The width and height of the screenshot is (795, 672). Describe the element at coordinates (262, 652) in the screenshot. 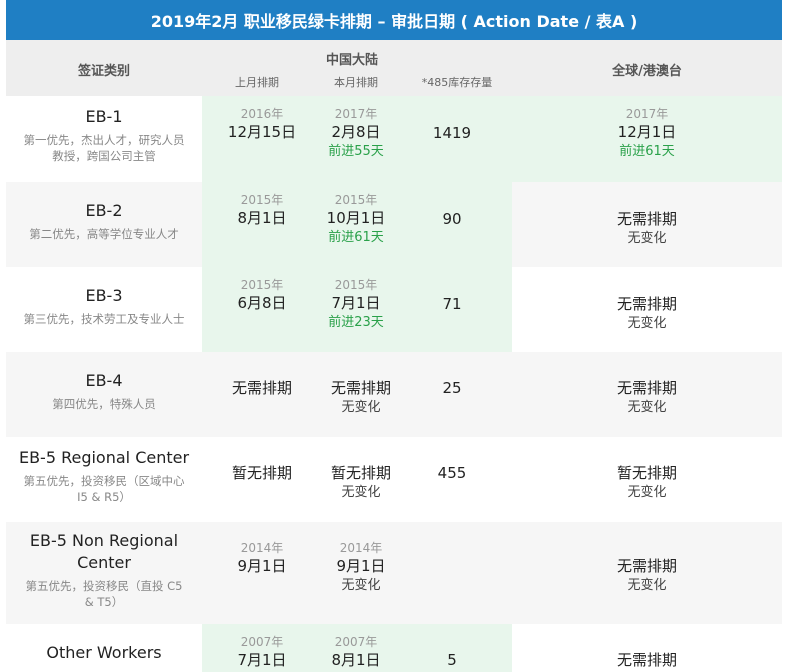

I see `last-month-cell: 2007年 7月1日` at that location.